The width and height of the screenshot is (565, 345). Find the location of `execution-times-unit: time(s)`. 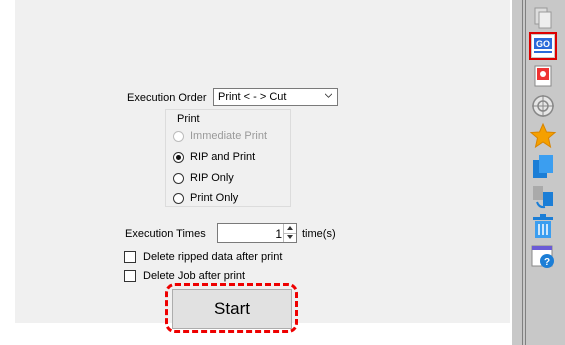

execution-times-unit: time(s) is located at coordinates (319, 234).